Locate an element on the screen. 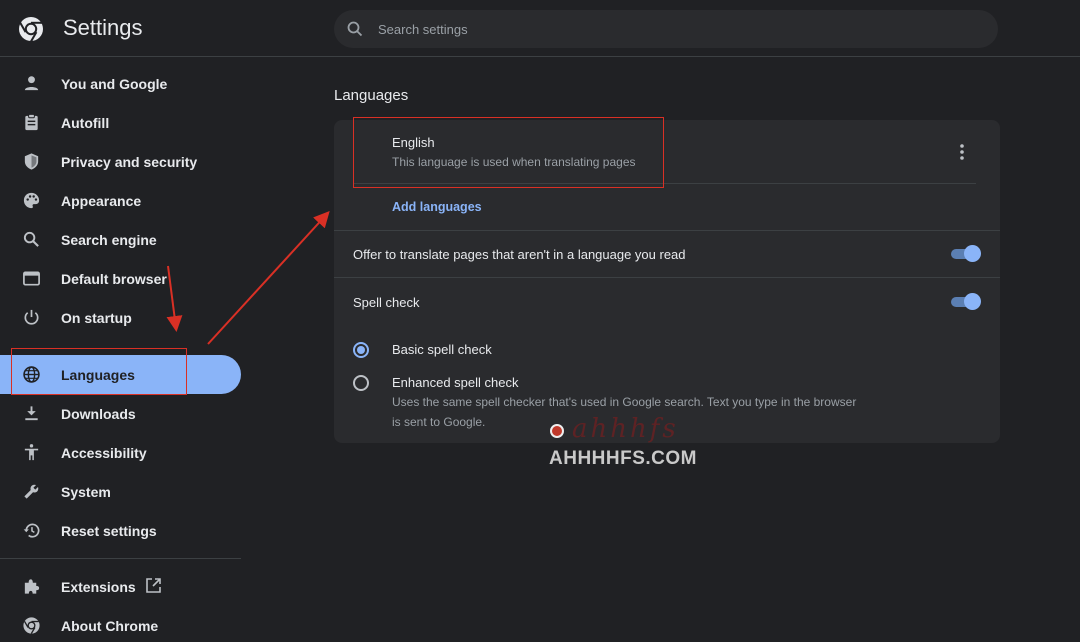 Image resolution: width=1080 pixels, height=642 pixels. sidebar-item-on-startup: On startup is located at coordinates (120, 317).